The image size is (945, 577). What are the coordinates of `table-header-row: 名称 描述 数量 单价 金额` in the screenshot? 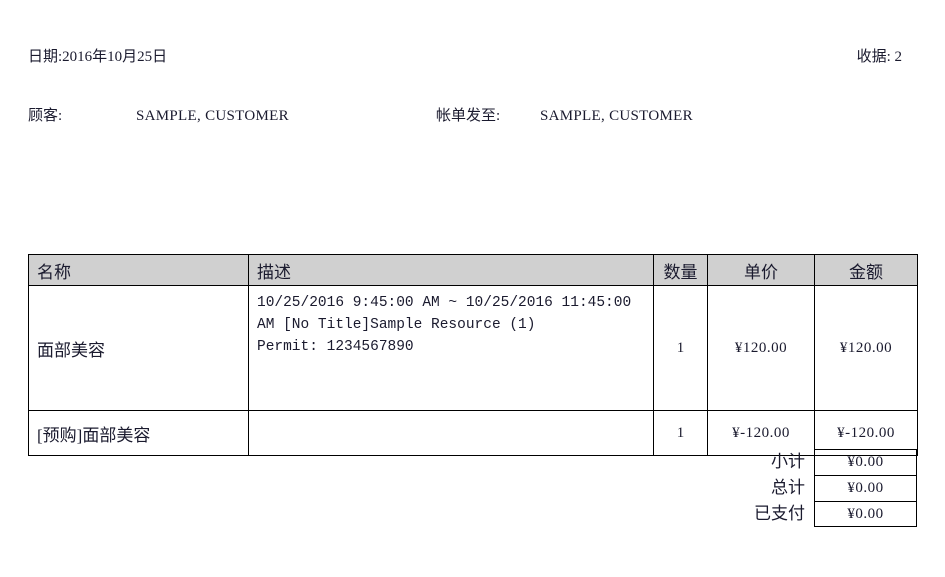 It's located at (473, 270).